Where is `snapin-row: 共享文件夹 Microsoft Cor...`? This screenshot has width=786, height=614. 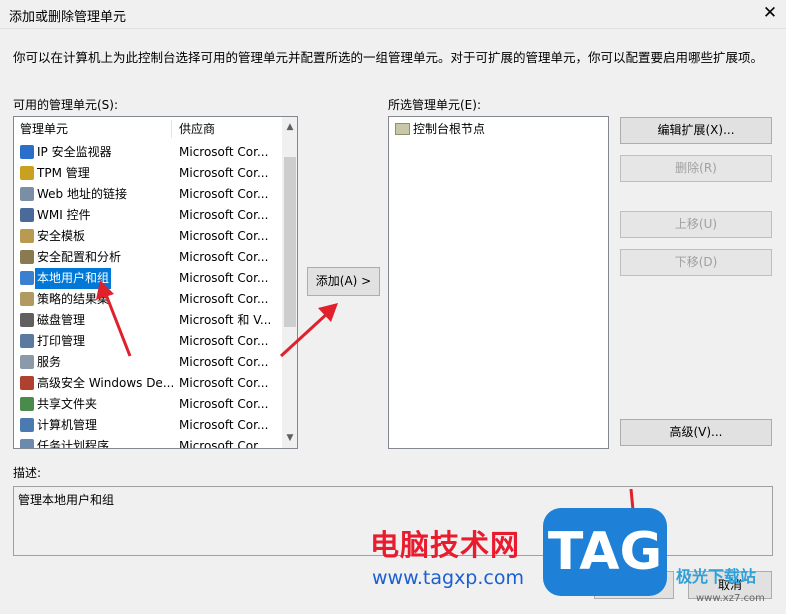
snapin-row: 共享文件夹 Microsoft Cor... is located at coordinates (148, 404).